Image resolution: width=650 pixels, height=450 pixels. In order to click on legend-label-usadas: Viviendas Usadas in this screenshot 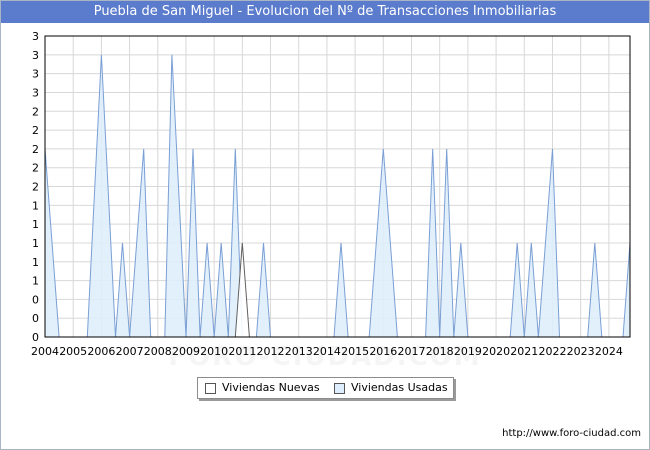, I will do `click(399, 387)`.